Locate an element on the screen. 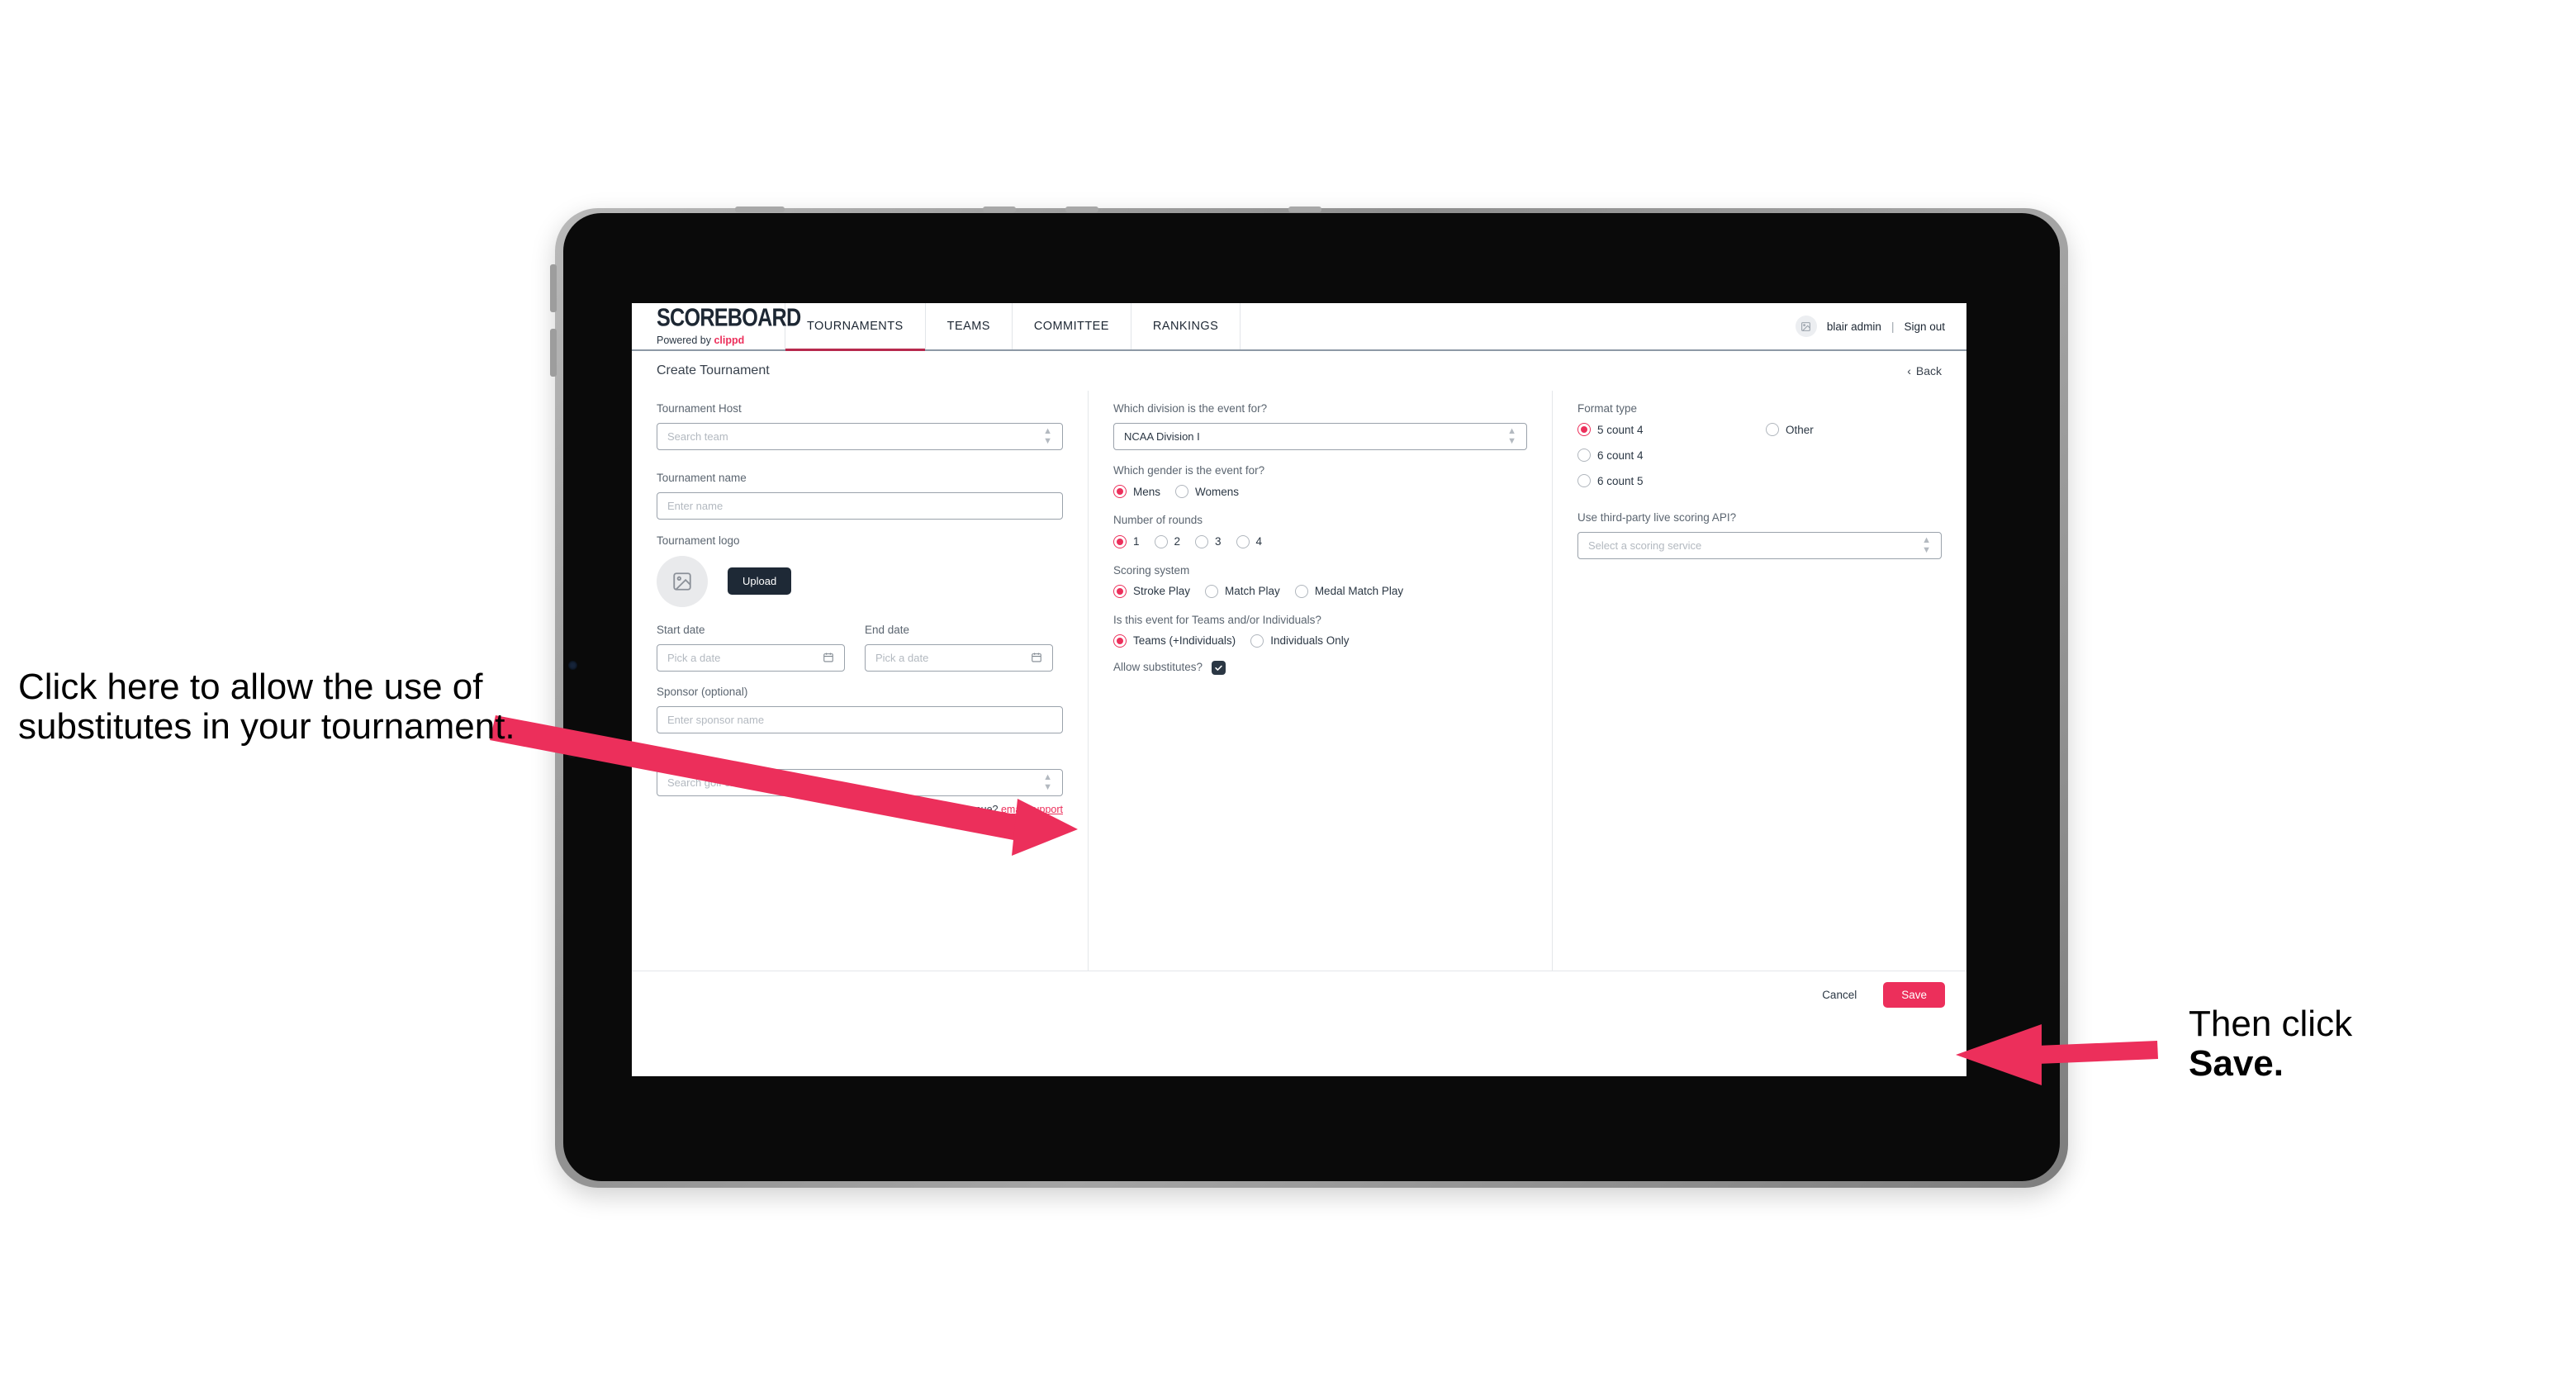  speaker-dot is located at coordinates (572, 753).